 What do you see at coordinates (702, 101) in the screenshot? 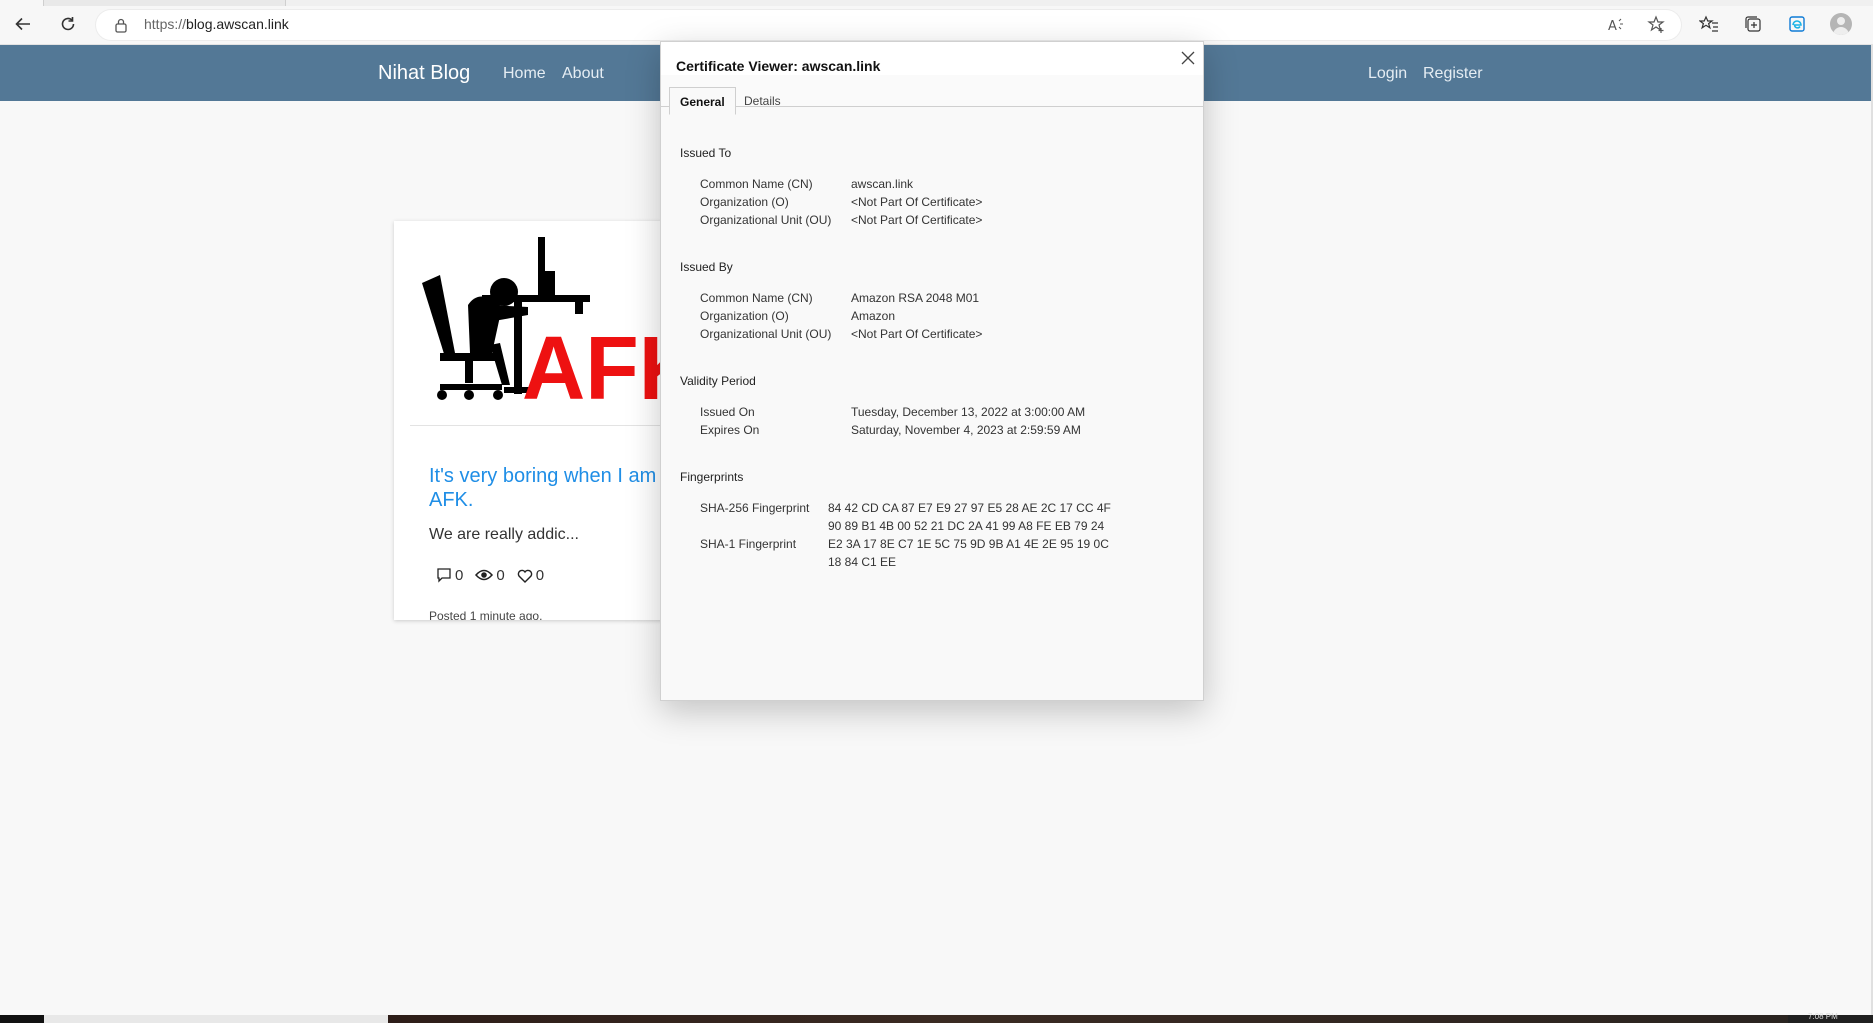
I see `tab-general: General` at bounding box center [702, 101].